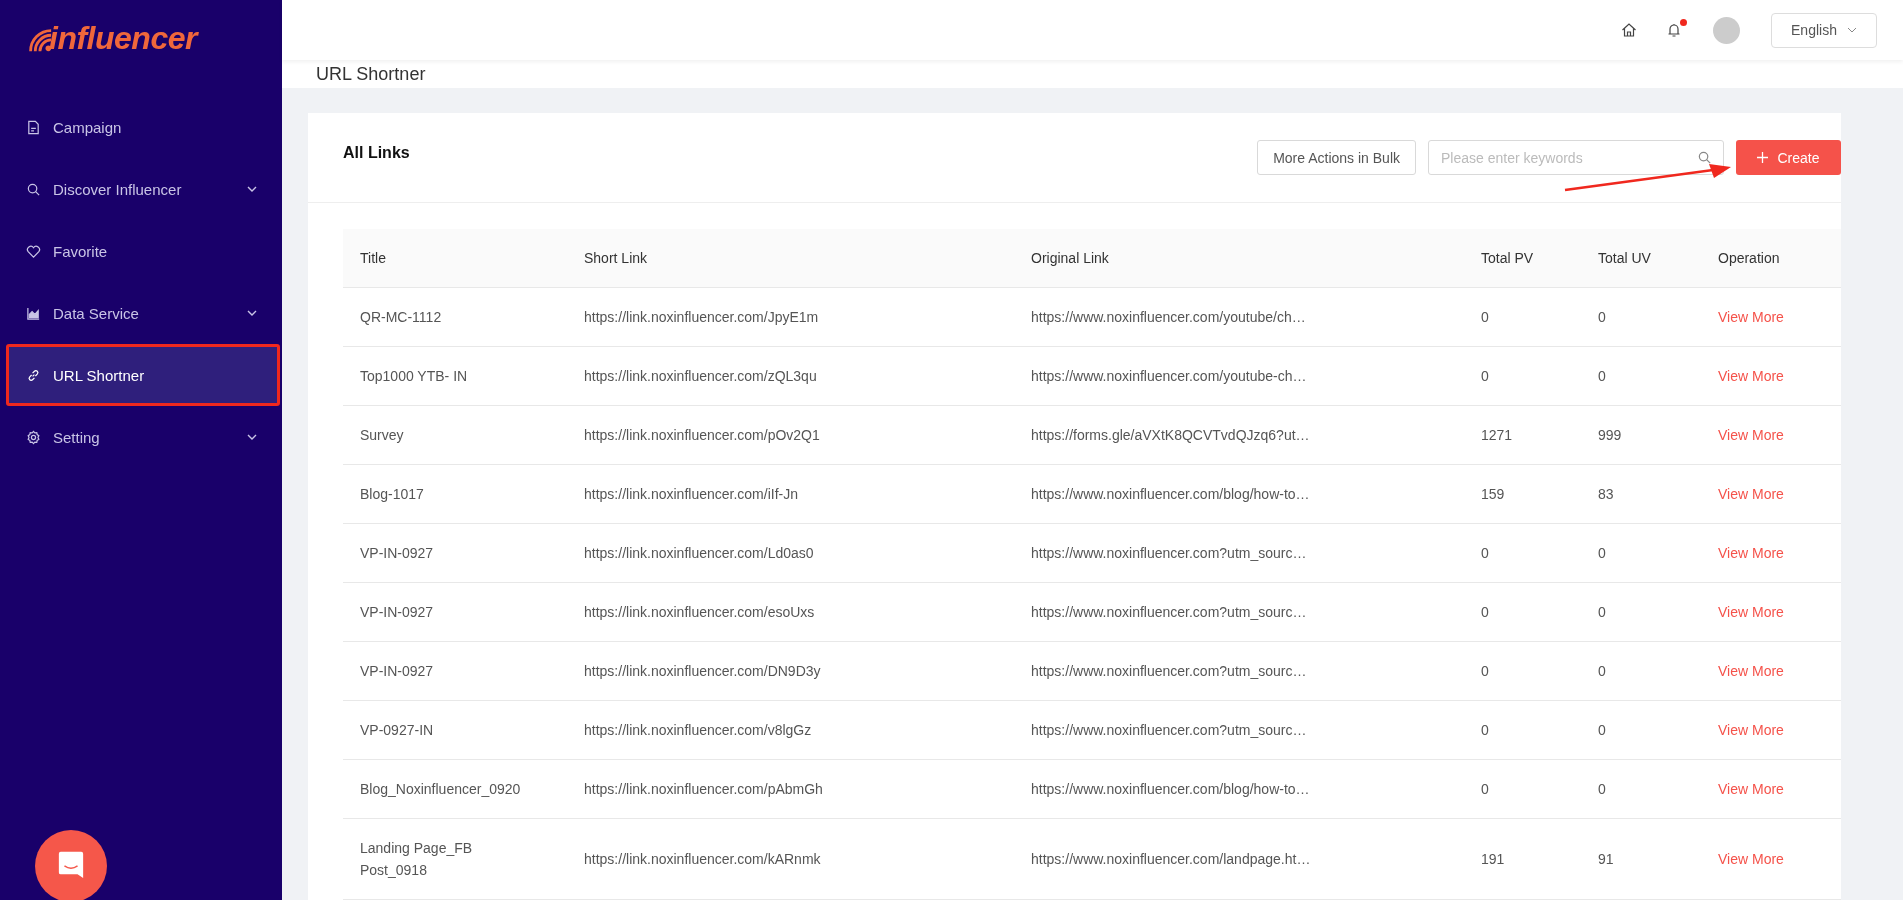  What do you see at coordinates (141, 437) in the screenshot?
I see `sidebar-item: Setting` at bounding box center [141, 437].